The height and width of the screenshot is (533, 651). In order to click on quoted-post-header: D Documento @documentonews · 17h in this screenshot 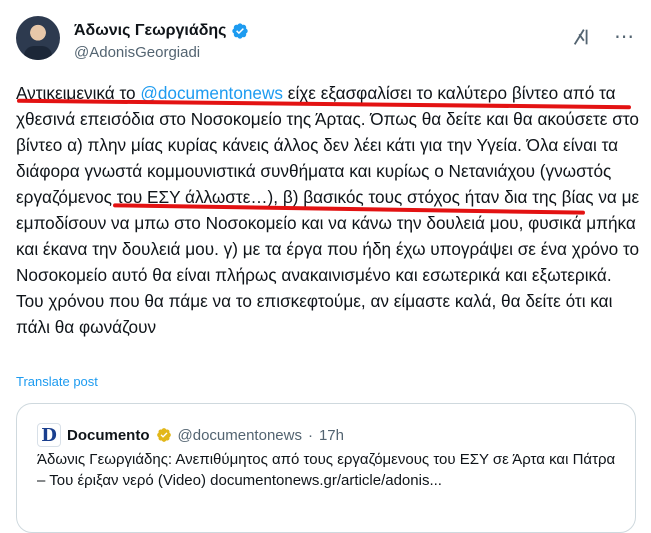, I will do `click(190, 435)`.